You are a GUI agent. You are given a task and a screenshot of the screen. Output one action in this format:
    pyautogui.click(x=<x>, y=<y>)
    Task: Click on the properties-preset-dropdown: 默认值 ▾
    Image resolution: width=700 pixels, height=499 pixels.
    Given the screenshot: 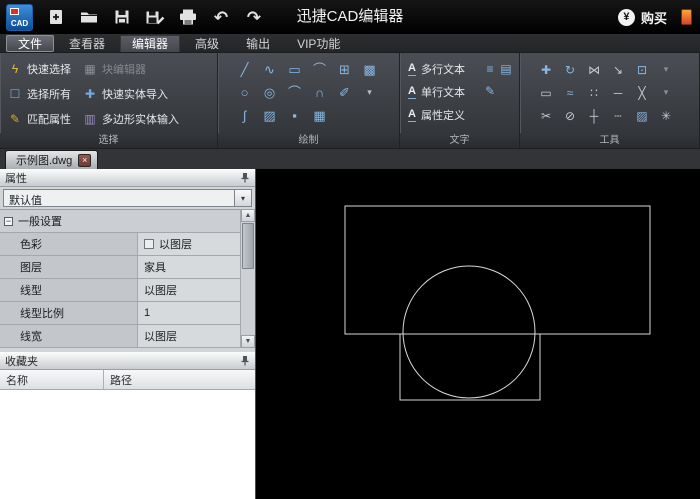 What is the action you would take?
    pyautogui.click(x=127, y=198)
    